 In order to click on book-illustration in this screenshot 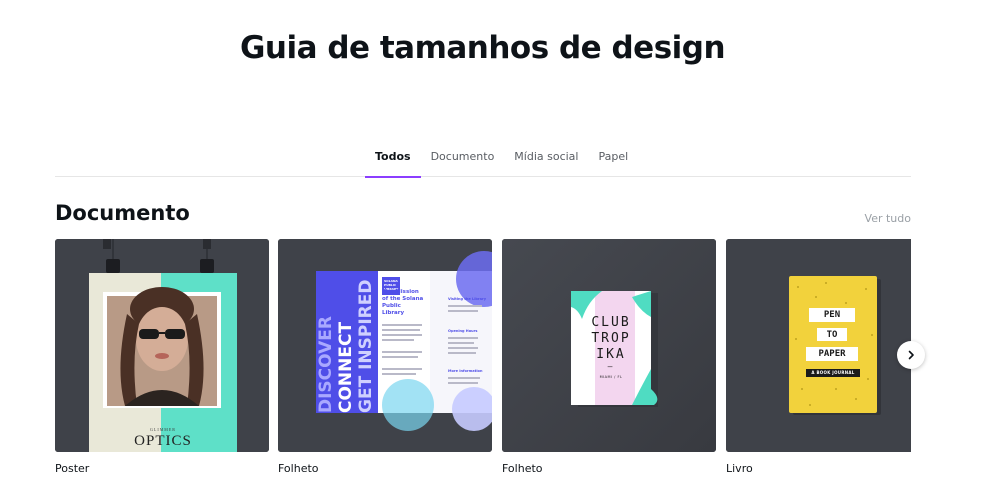, I will do `click(818, 345)`.